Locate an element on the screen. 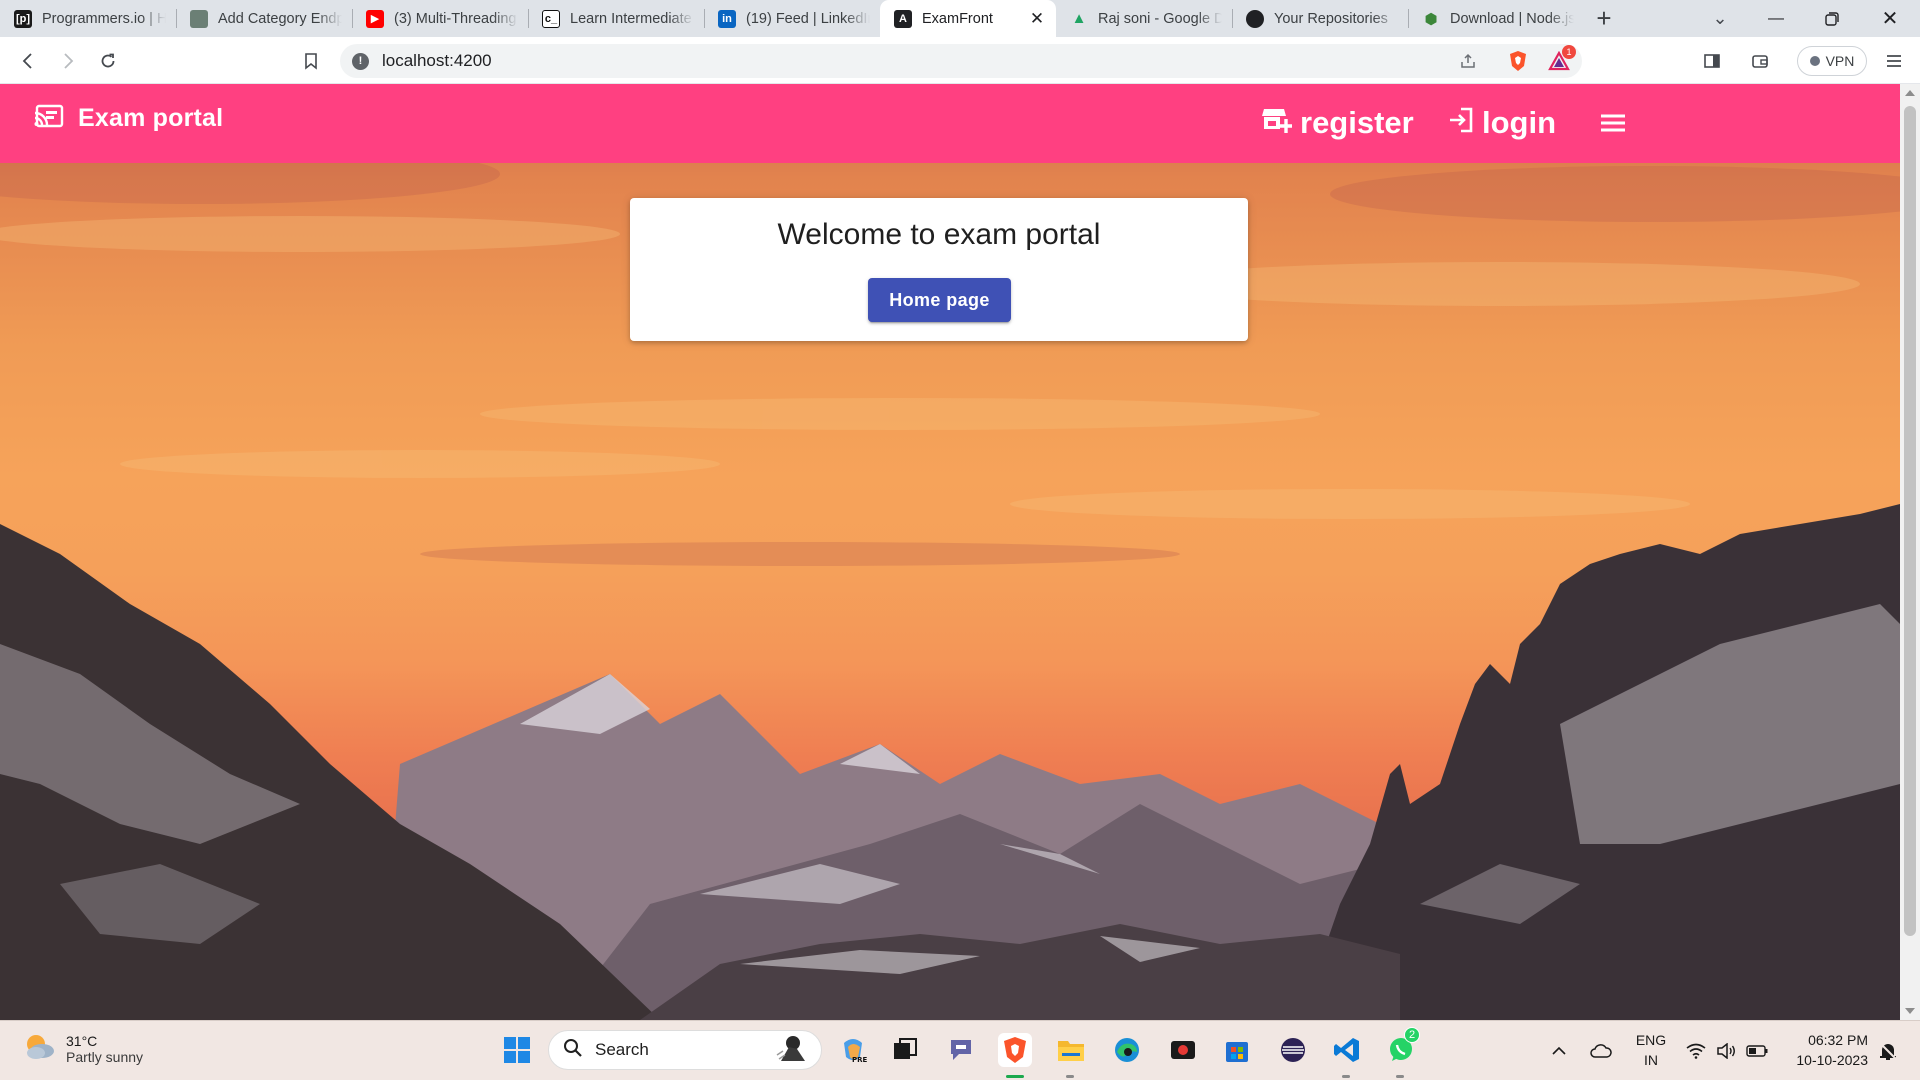  login-label: login is located at coordinates (1519, 122).